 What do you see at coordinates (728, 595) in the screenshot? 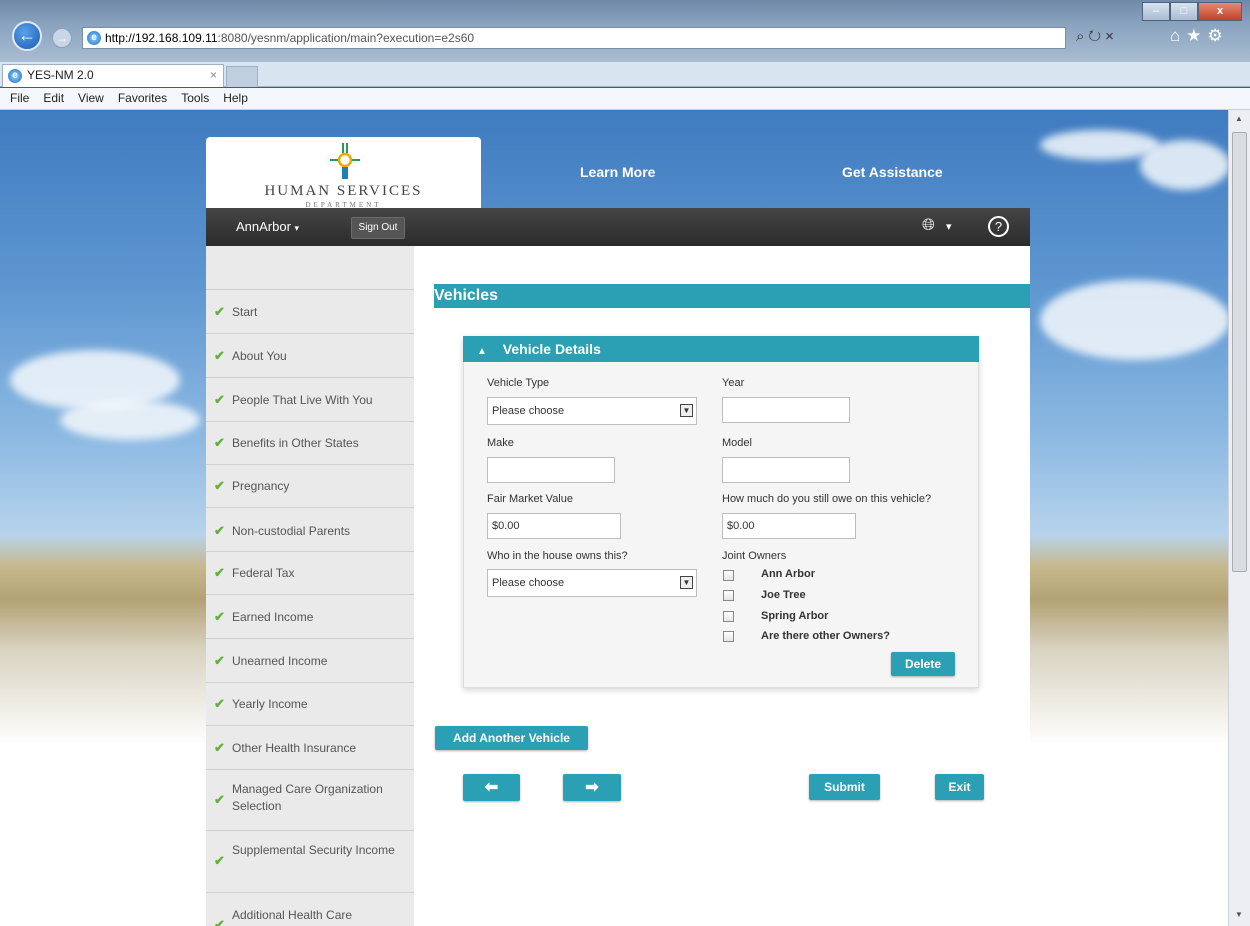
I see `joint-owner-checkbox-joe` at bounding box center [728, 595].